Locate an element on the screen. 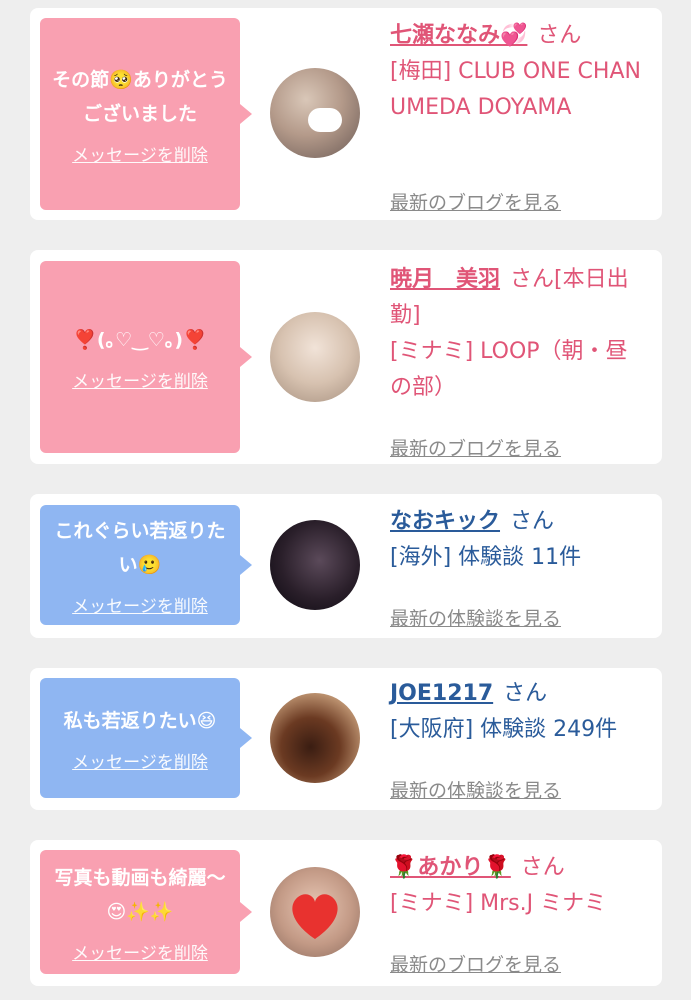  user-name-link: なおキック is located at coordinates (445, 521).